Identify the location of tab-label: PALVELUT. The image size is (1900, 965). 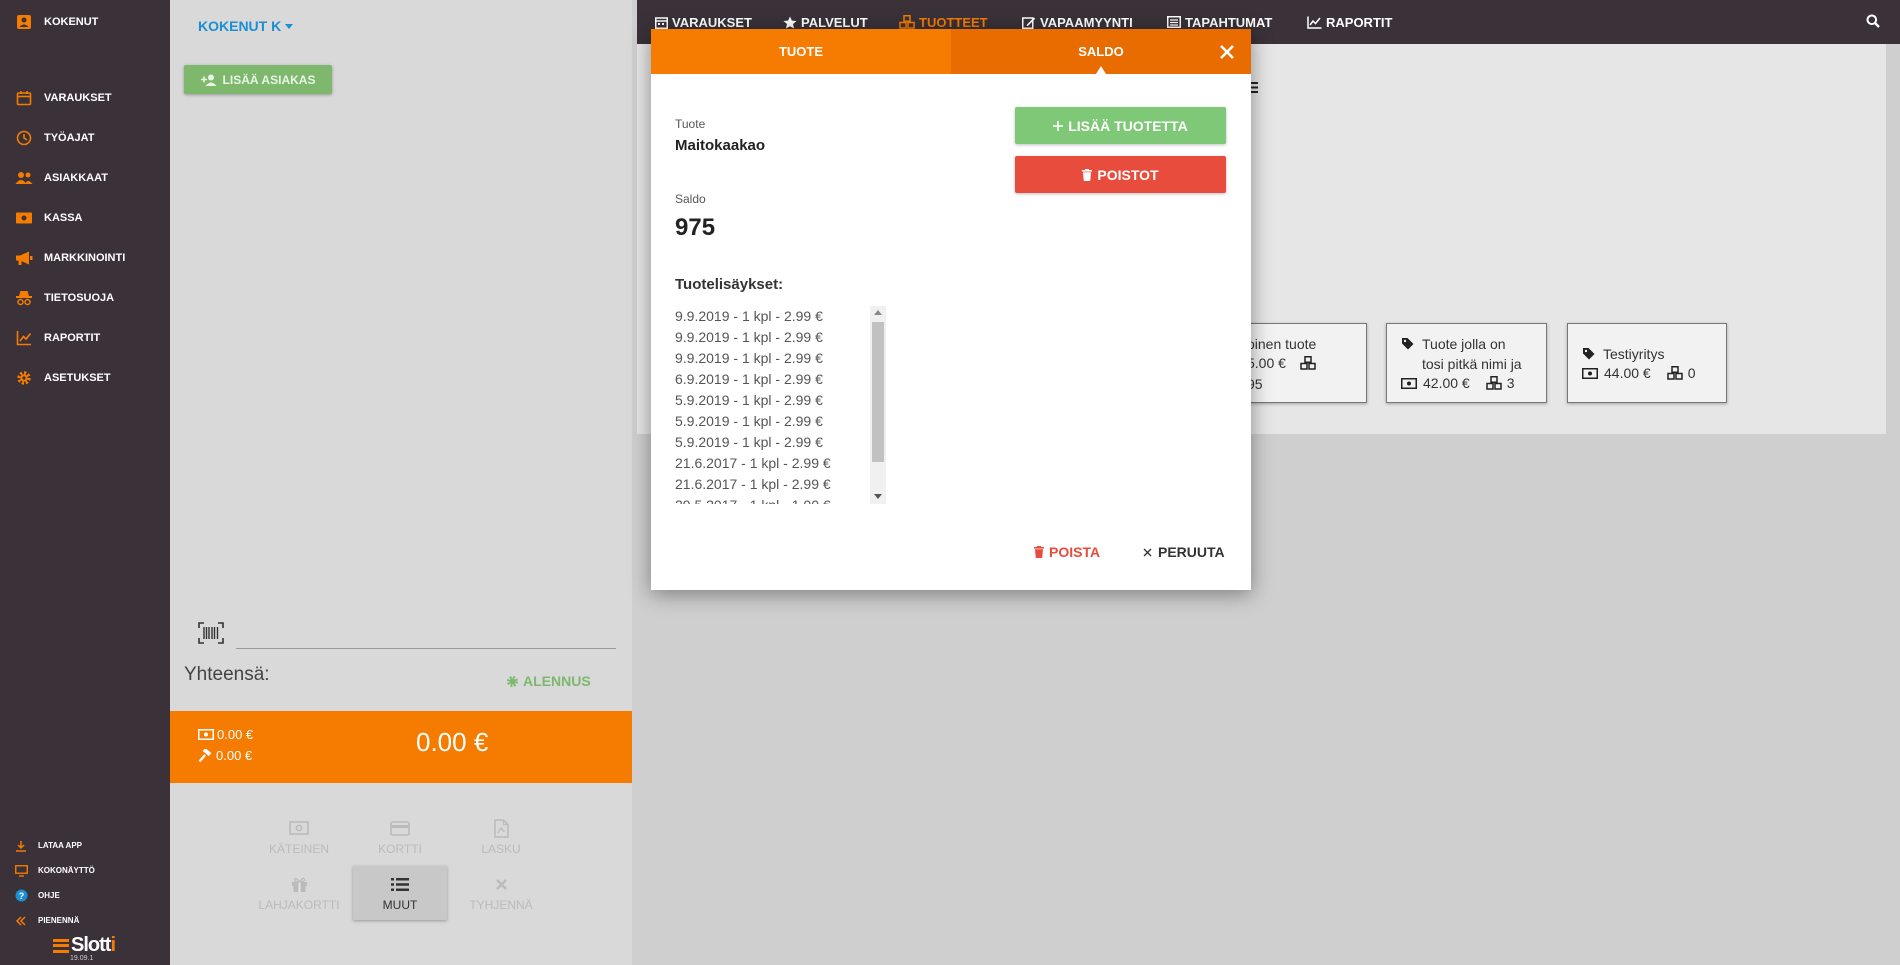
(834, 22).